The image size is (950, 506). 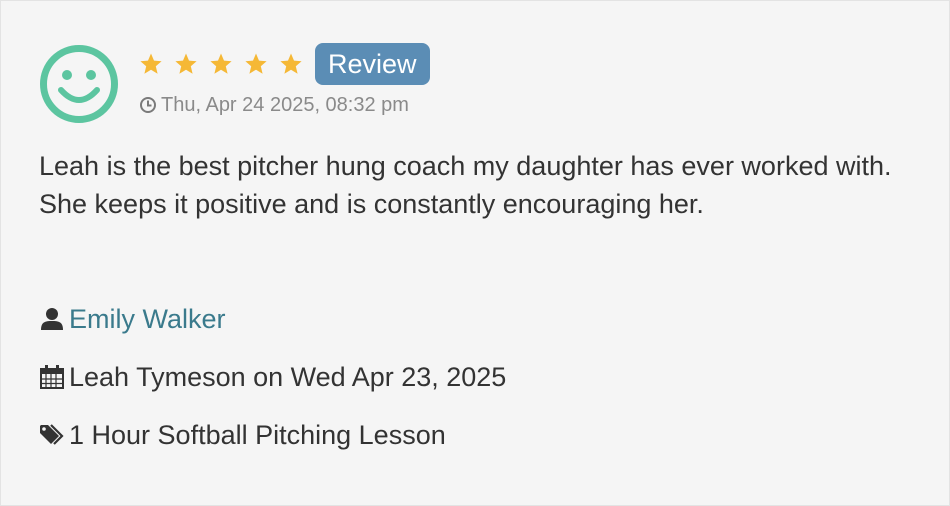 I want to click on star-rating: Review, so click(x=284, y=64).